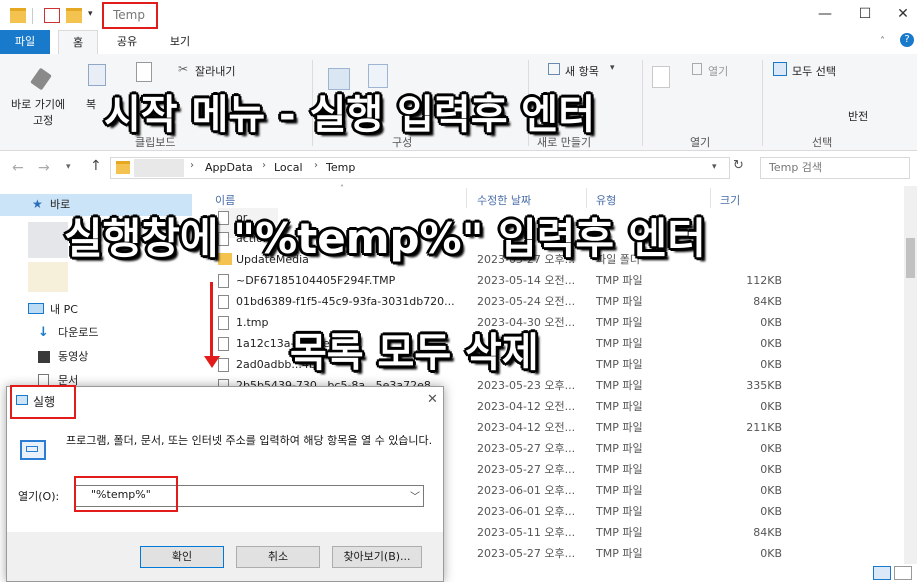 The height and width of the screenshot is (582, 917). Describe the element at coordinates (78, 333) in the screenshot. I see `nav-downloads: 다운로드` at that location.